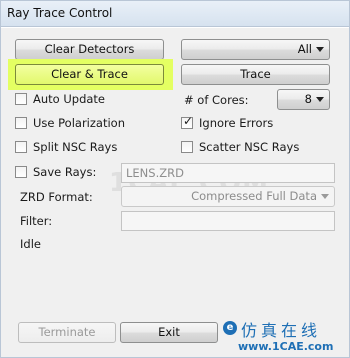 This screenshot has width=350, height=358. I want to click on clear-detectors-button: Clear Detectors, so click(89, 49).